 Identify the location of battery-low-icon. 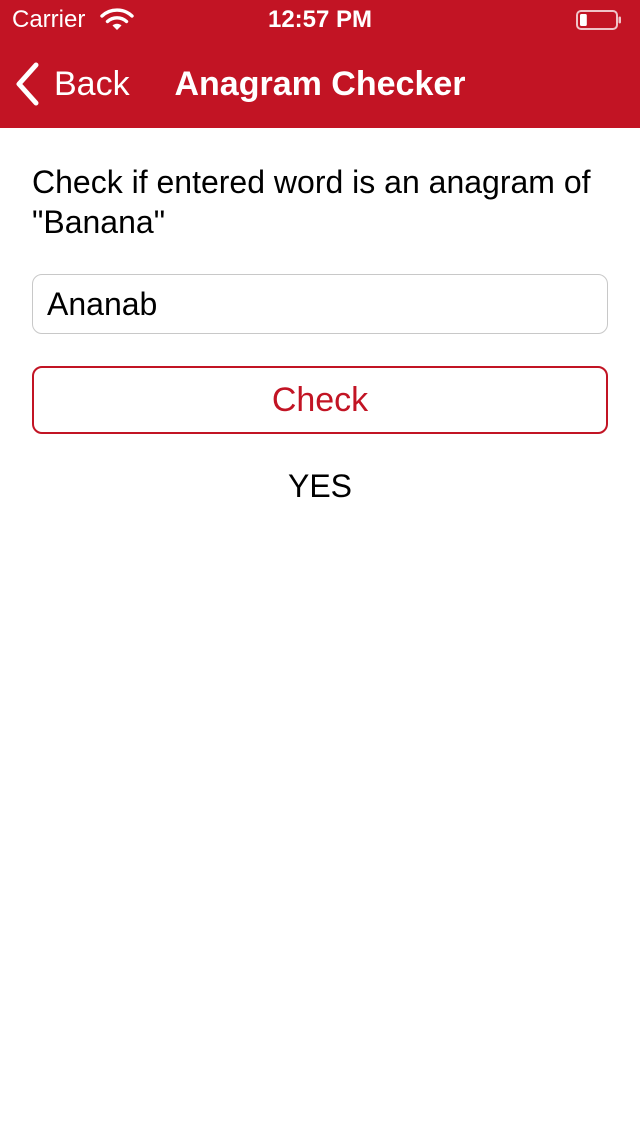
(598, 20).